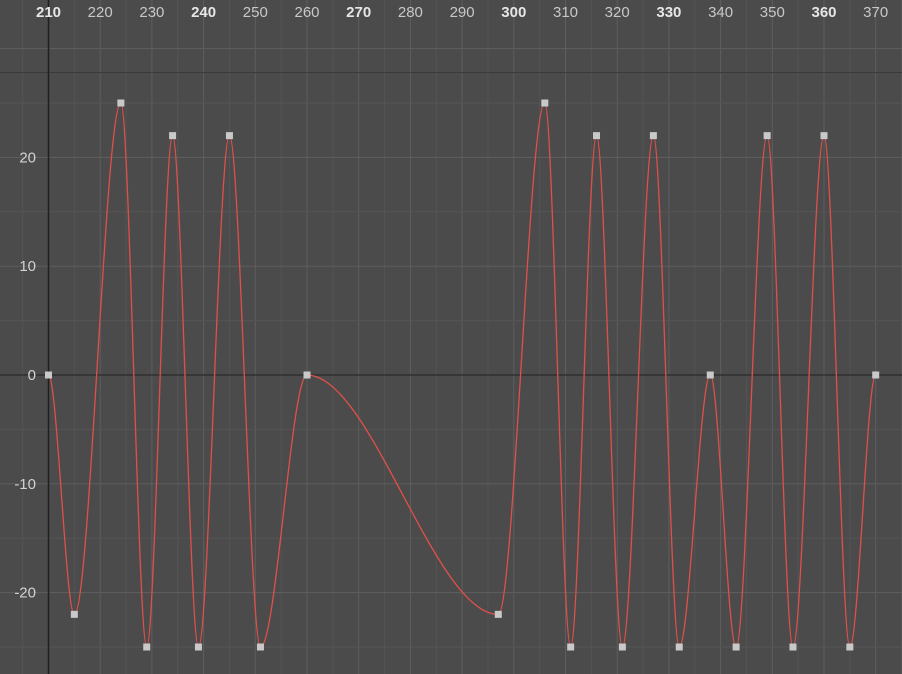  Describe the element at coordinates (358, 12) in the screenshot. I see `frame-tick-label: 270` at that location.